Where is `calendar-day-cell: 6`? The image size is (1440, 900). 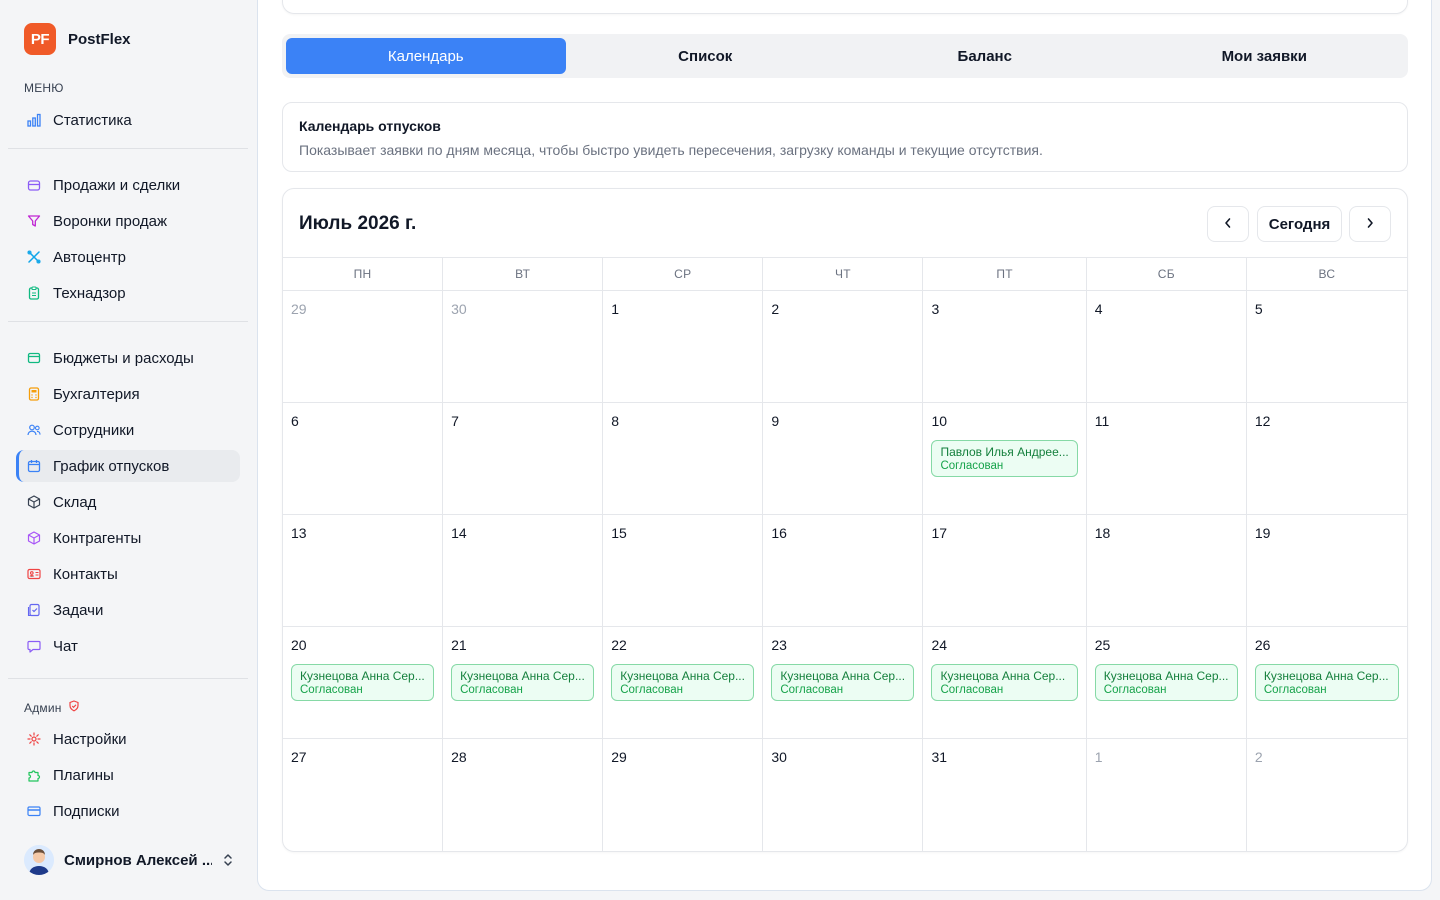 calendar-day-cell: 6 is located at coordinates (363, 459).